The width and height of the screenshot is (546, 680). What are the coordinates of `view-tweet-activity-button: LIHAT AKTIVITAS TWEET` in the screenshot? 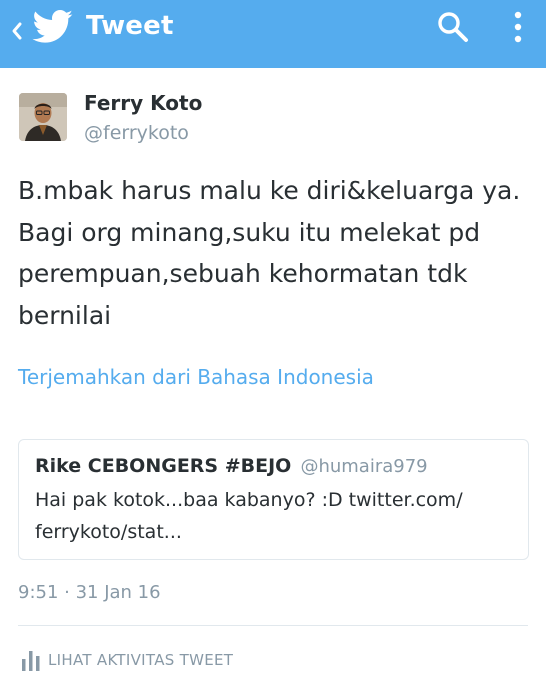 It's located at (168, 660).